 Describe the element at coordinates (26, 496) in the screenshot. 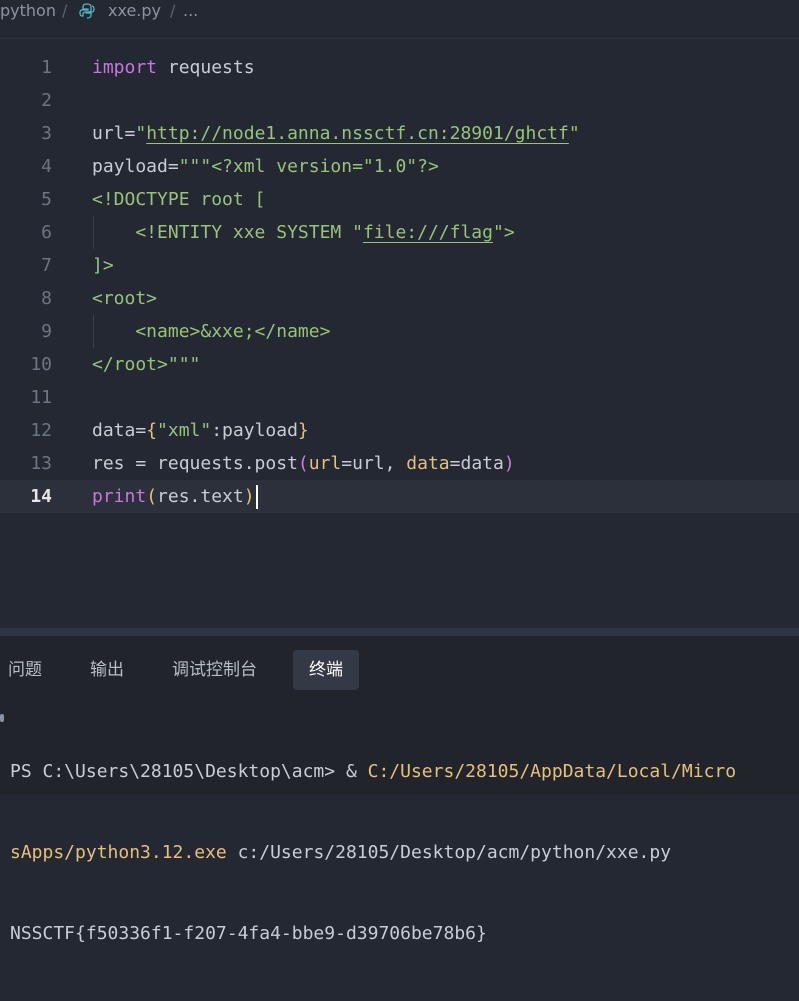

I see `line-number: 14` at that location.